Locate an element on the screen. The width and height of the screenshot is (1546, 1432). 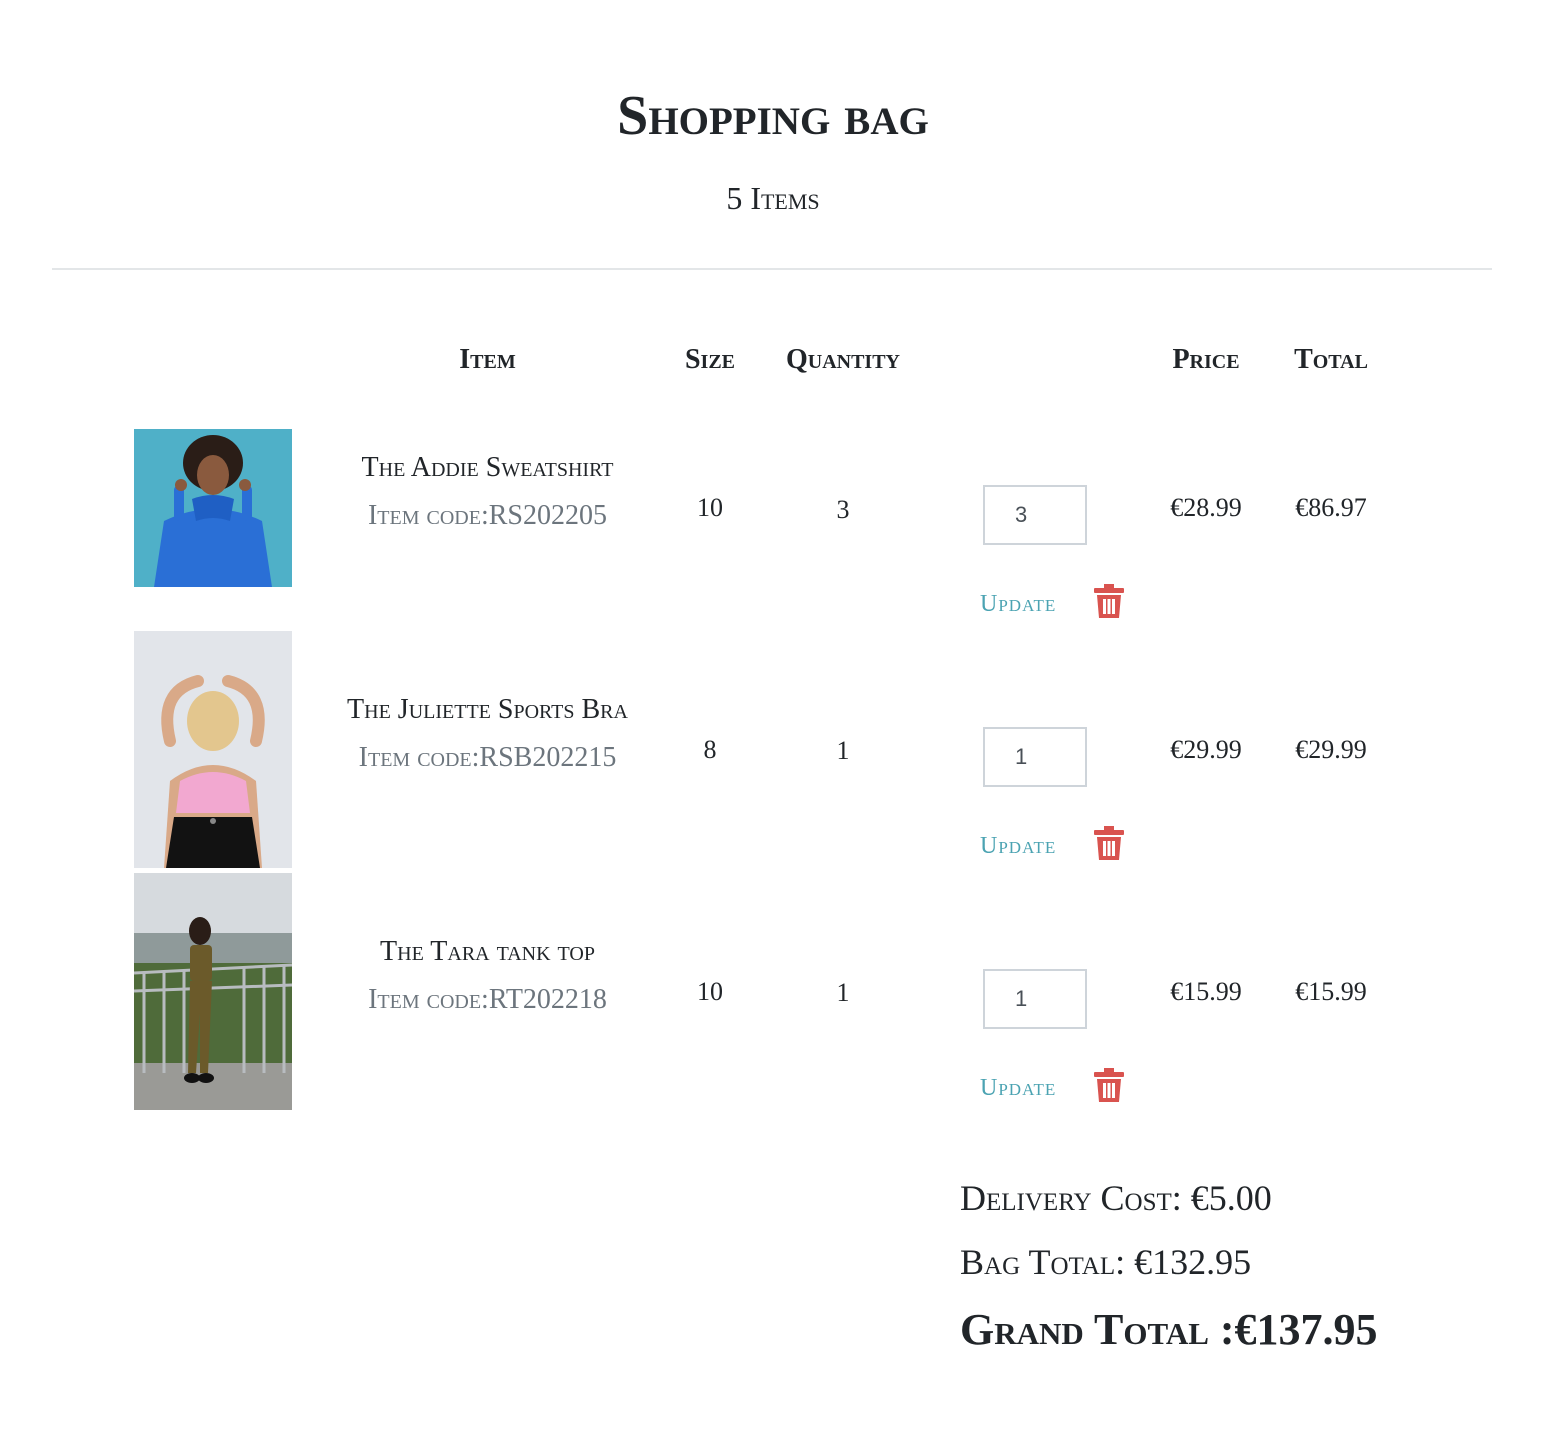
product-name: The Tara tank top is located at coordinates (487, 952).